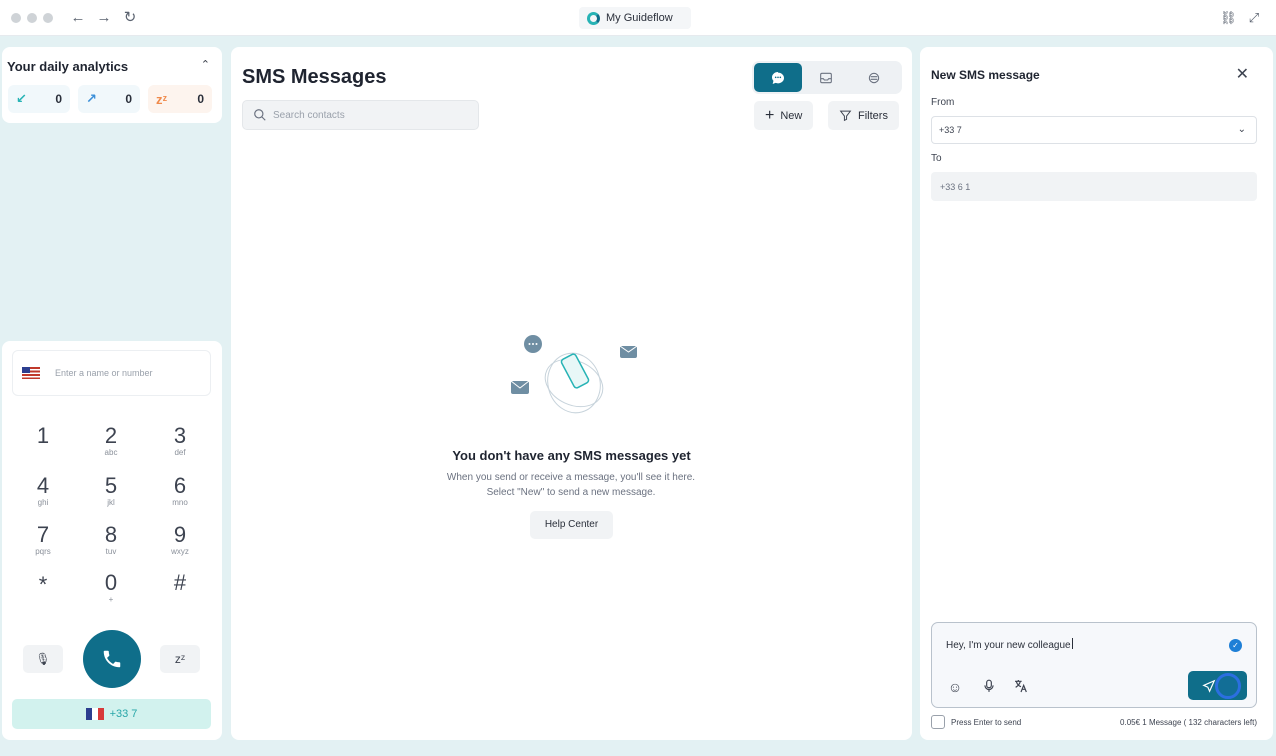 Image resolution: width=1276 pixels, height=756 pixels. Describe the element at coordinates (314, 77) in the screenshot. I see `page-title: SMS Messages` at that location.